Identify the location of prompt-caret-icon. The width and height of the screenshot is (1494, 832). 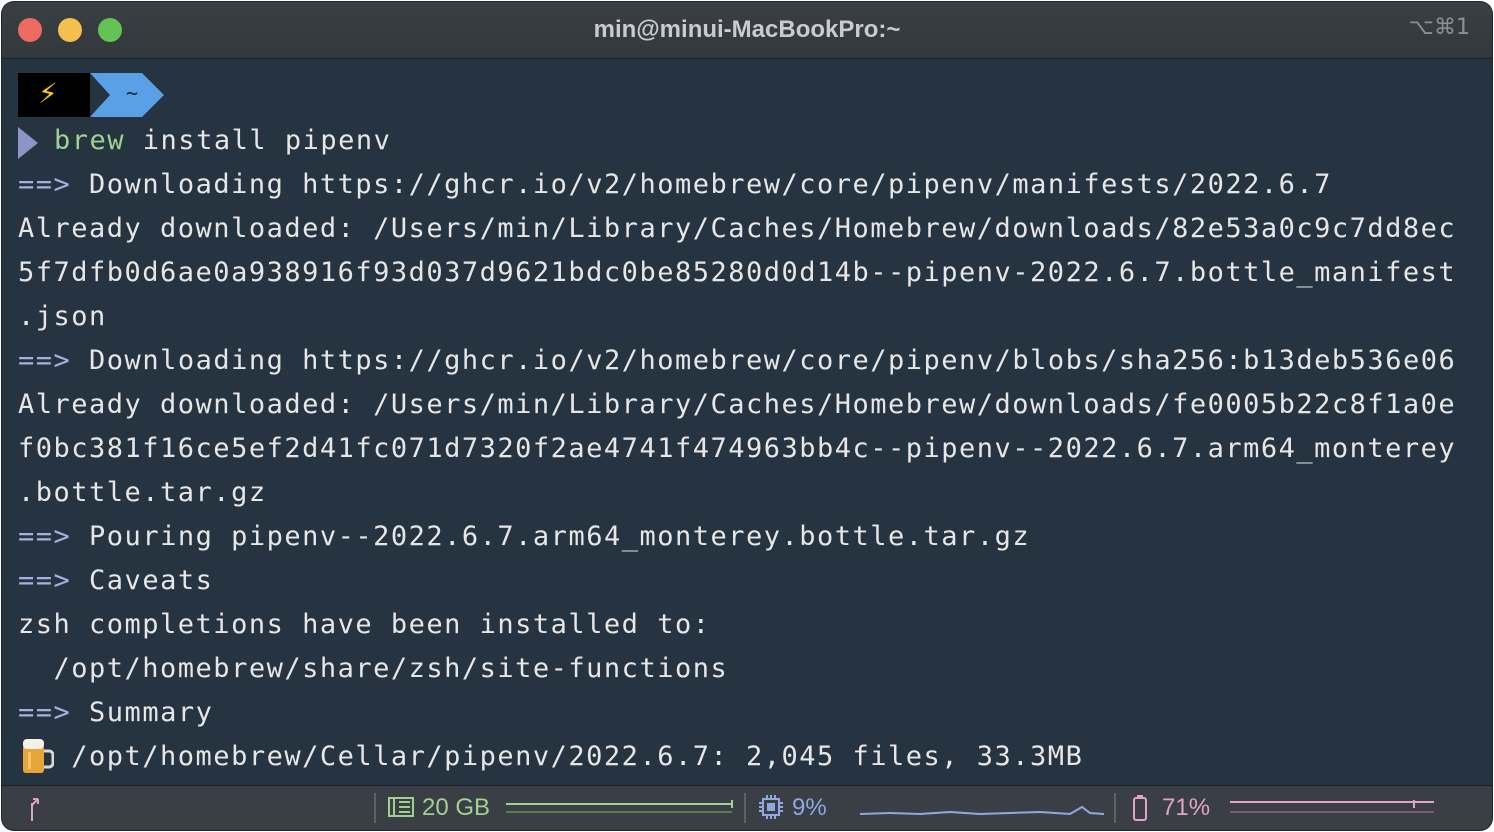
(28, 143).